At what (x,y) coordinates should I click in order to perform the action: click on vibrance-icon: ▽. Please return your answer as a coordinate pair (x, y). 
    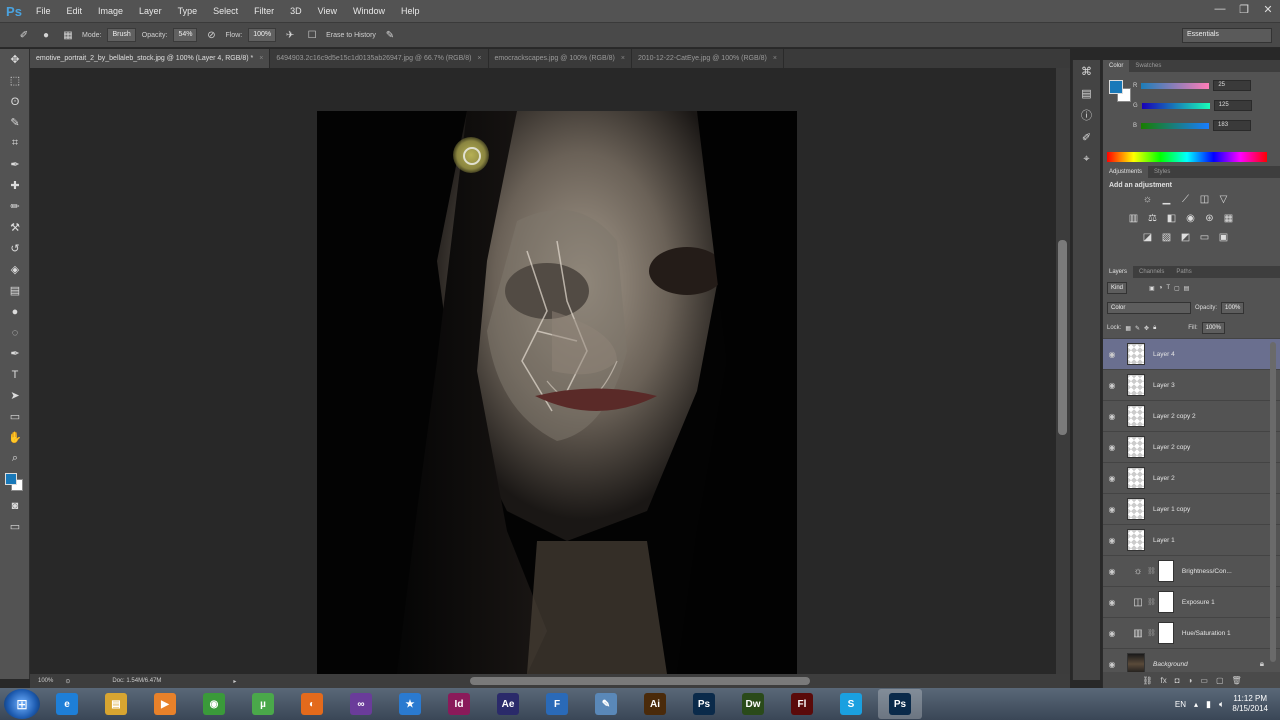
    Looking at the image, I should click on (1223, 199).